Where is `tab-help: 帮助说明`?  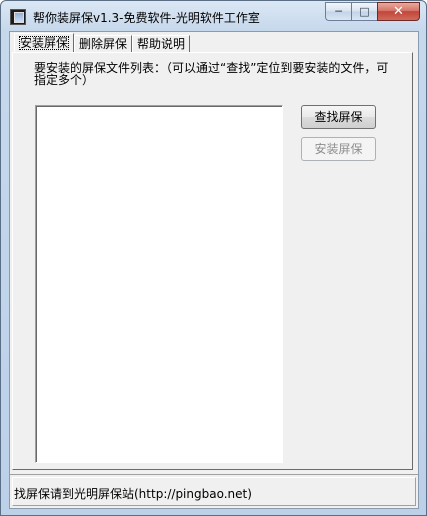 tab-help: 帮助说明 is located at coordinates (161, 44).